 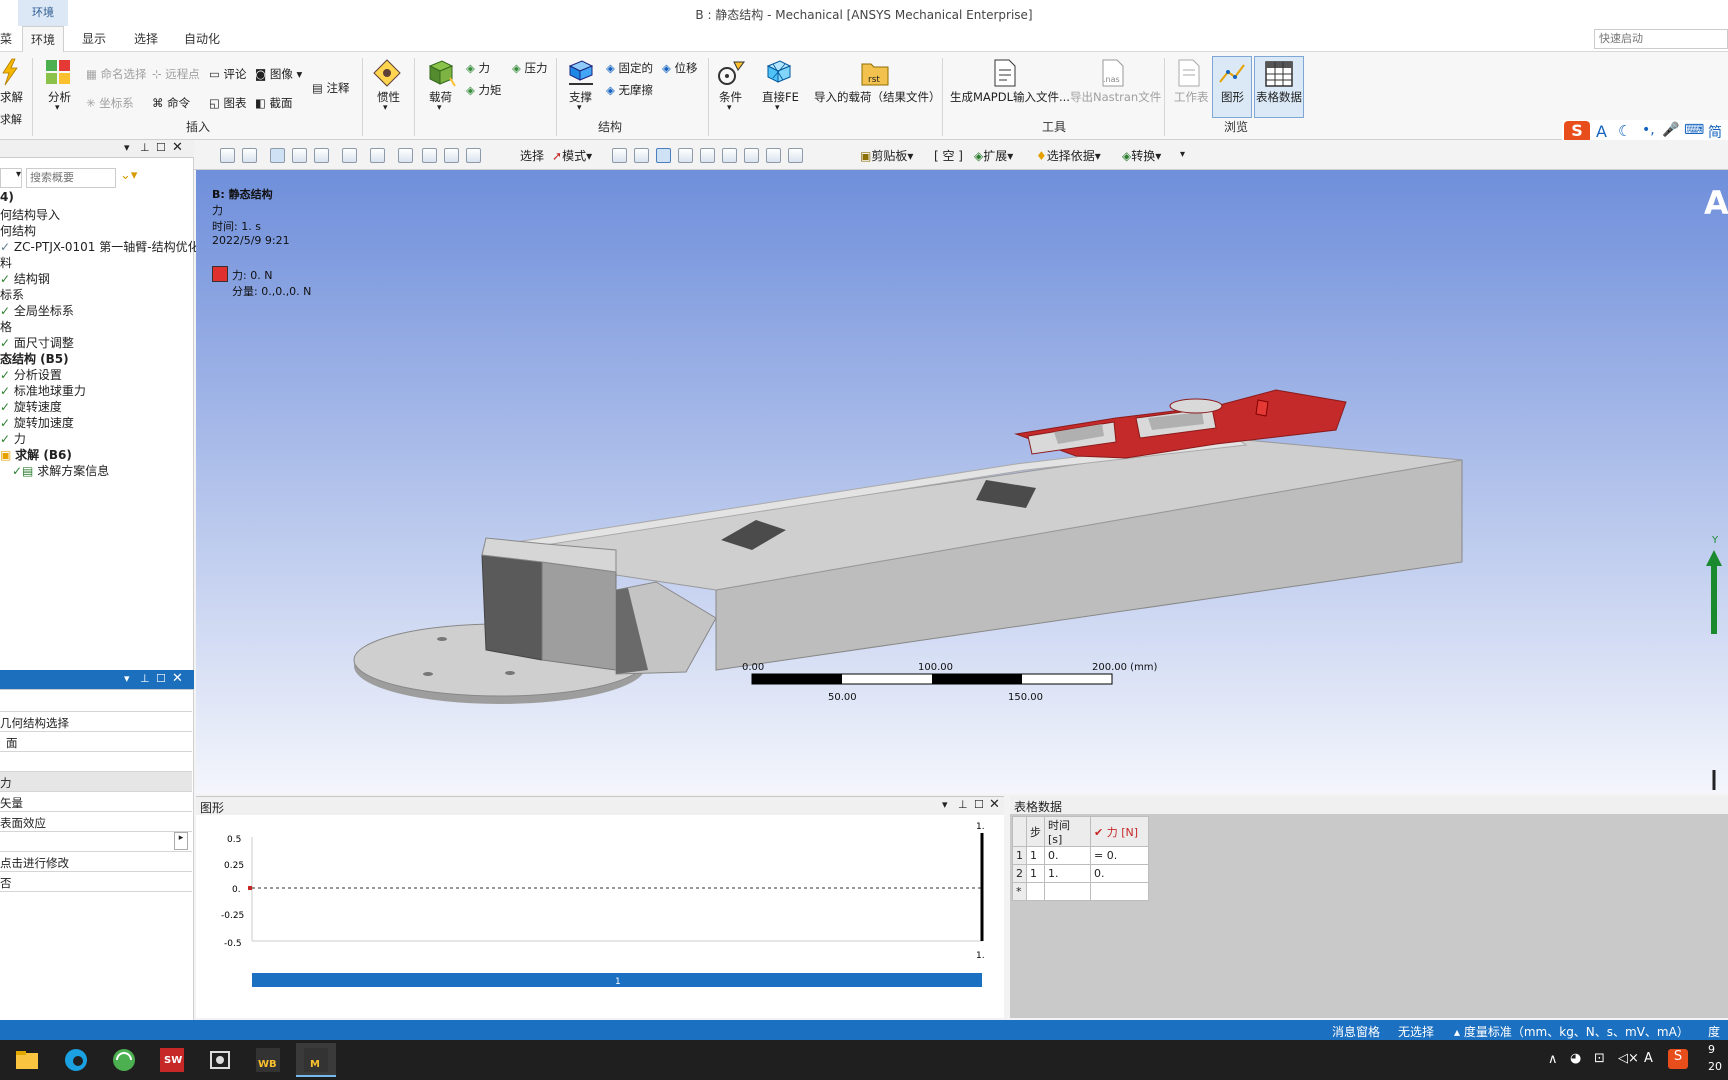 What do you see at coordinates (663, 155) in the screenshot?
I see `face-select-icon` at bounding box center [663, 155].